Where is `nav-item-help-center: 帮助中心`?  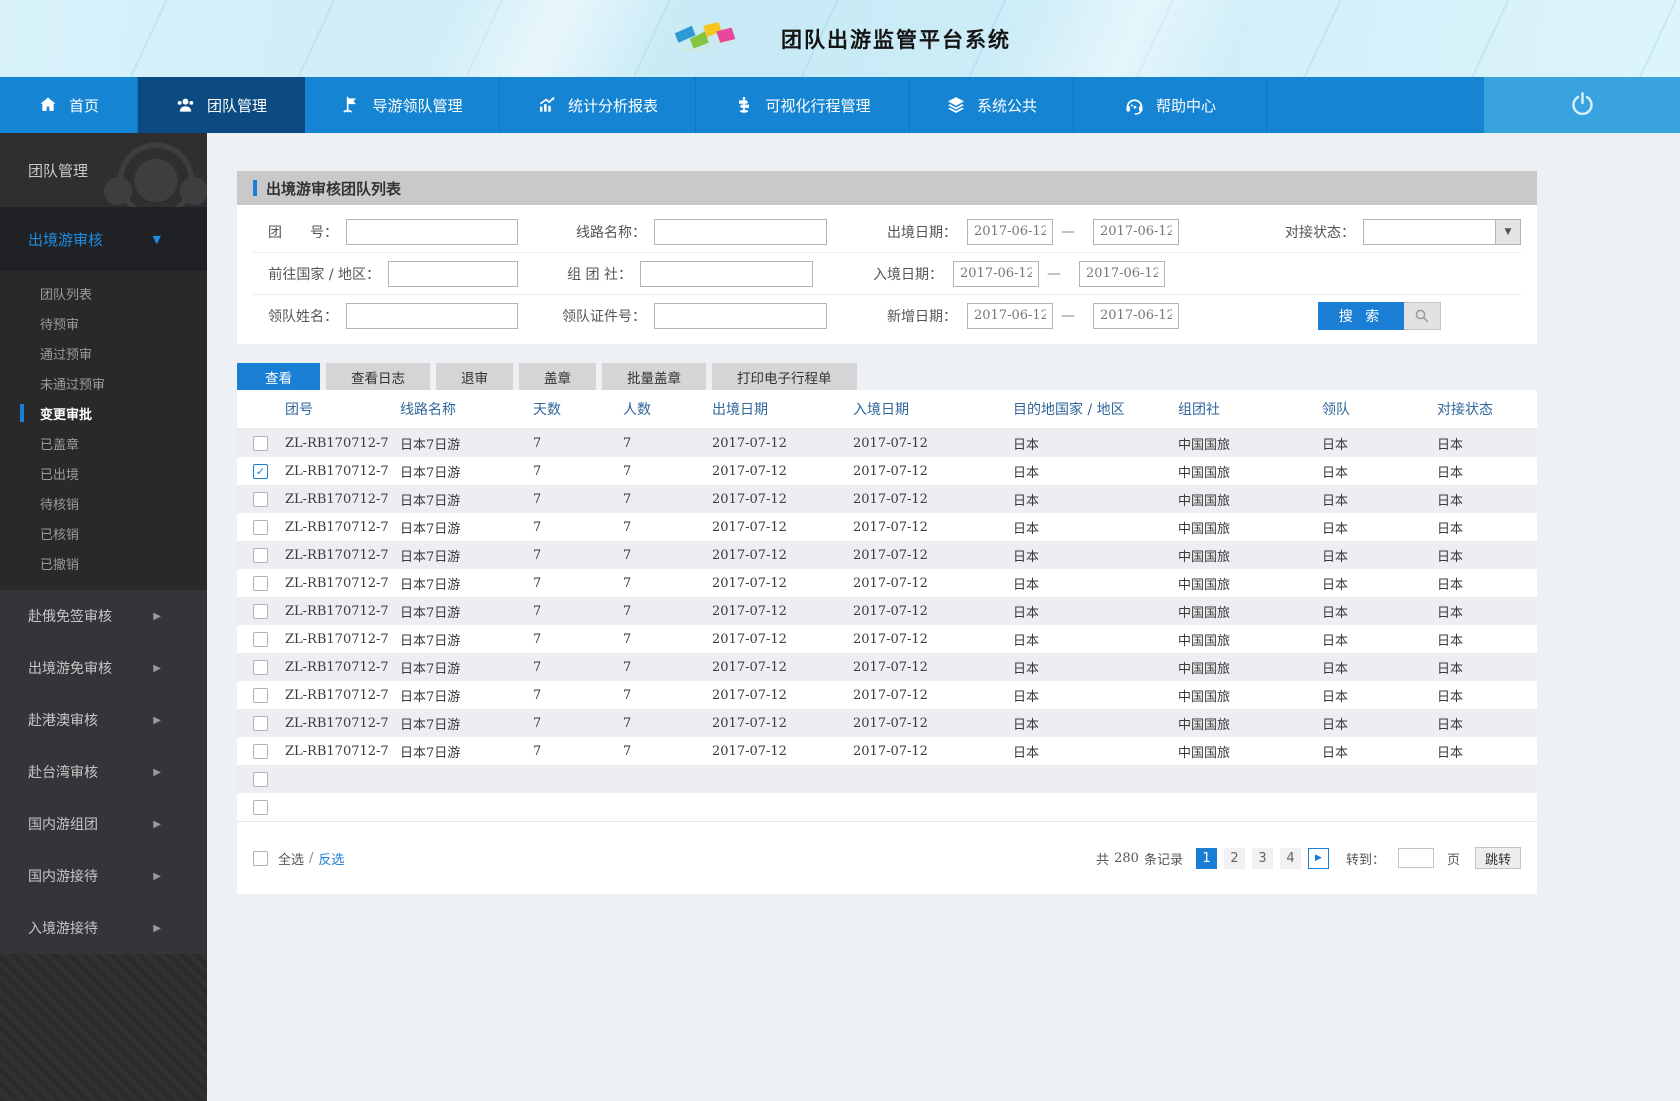 nav-item-help-center: 帮助中心 is located at coordinates (1170, 105).